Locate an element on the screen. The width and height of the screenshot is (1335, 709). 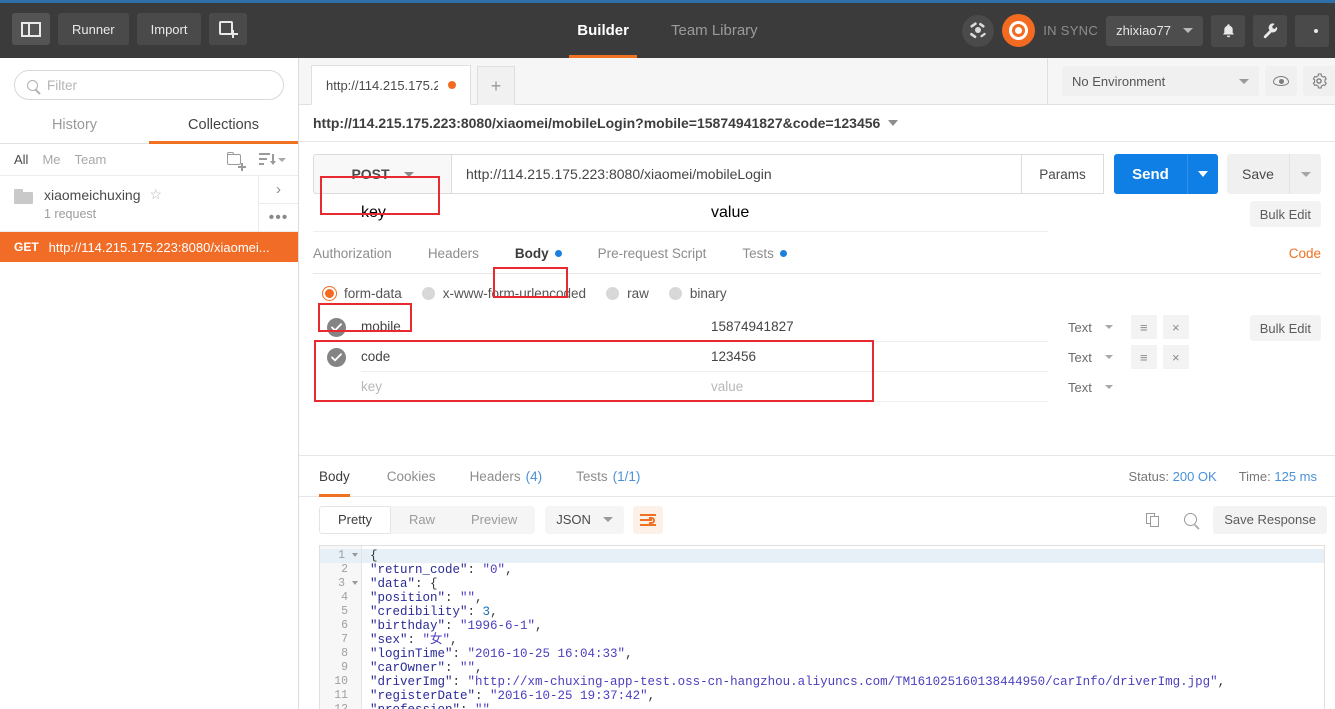
request-tab: http://114.215.175.2 is located at coordinates (391, 85).